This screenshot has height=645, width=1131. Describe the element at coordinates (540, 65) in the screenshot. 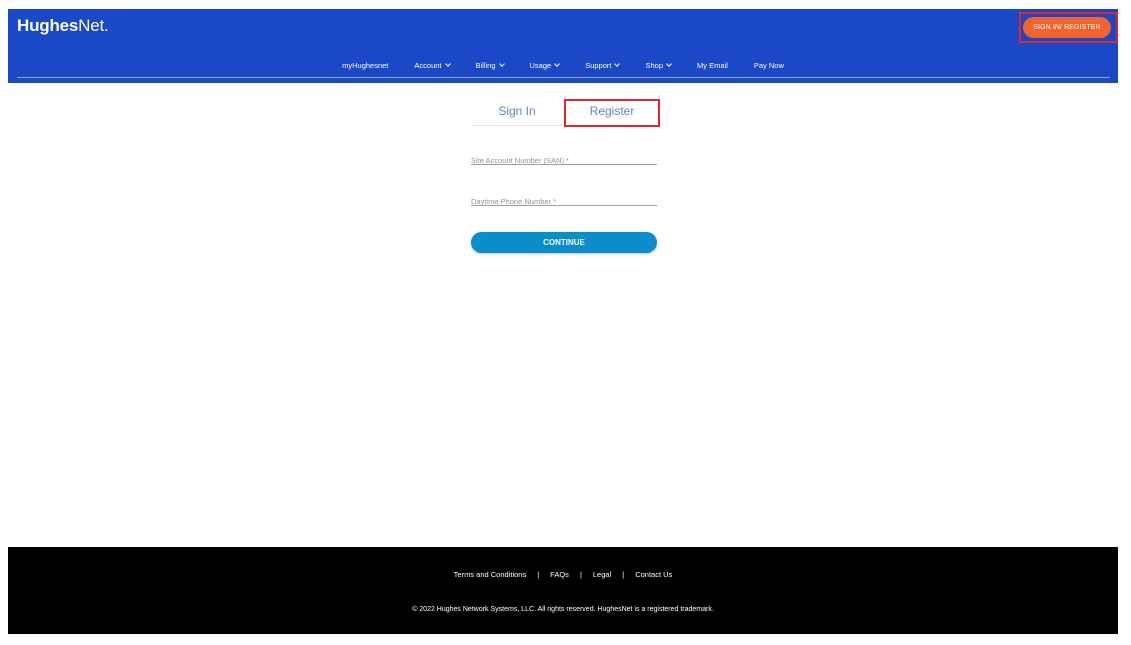

I see `nav-label: Usage` at that location.